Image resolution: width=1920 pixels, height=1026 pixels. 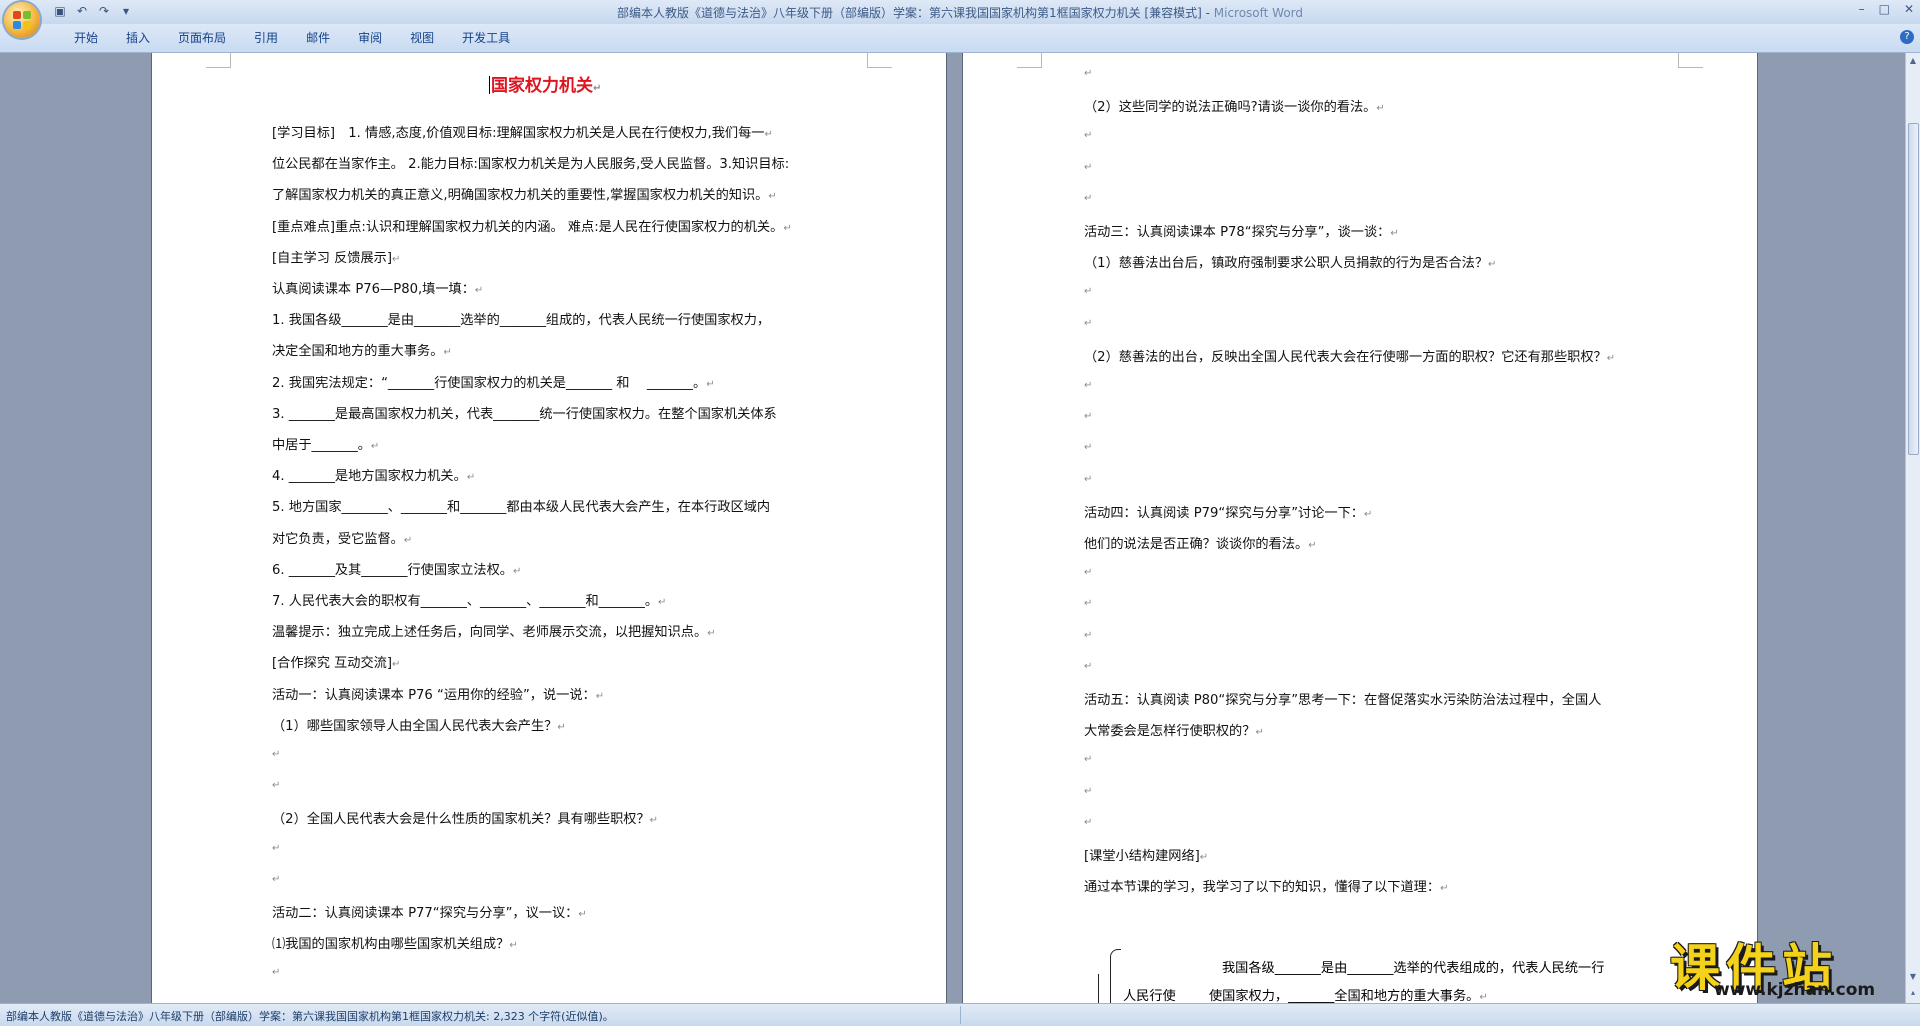 What do you see at coordinates (392, 570) in the screenshot?
I see `line-text: 6. _______及其_______行使国家立法权。` at bounding box center [392, 570].